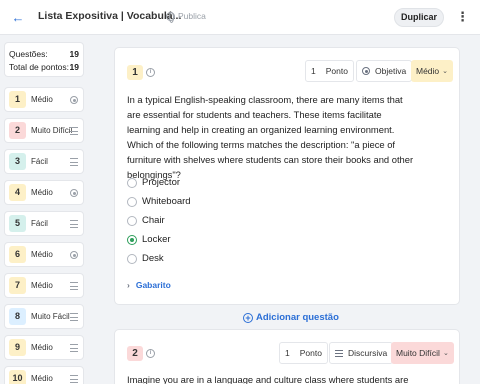 Image resolution: width=480 pixels, height=384 pixels. What do you see at coordinates (391, 71) in the screenshot?
I see `type-label: Objetiva` at bounding box center [391, 71].